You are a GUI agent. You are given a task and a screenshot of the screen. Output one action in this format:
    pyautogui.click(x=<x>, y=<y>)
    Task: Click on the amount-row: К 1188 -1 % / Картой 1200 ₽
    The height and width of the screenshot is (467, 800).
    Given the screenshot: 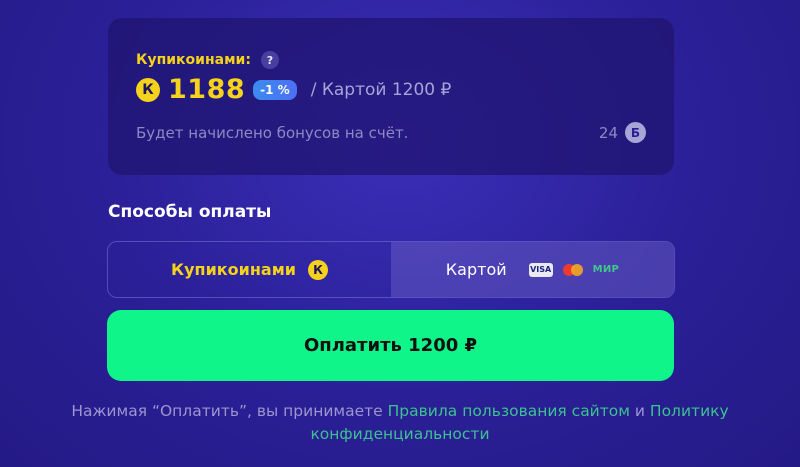 What is the action you would take?
    pyautogui.click(x=293, y=89)
    